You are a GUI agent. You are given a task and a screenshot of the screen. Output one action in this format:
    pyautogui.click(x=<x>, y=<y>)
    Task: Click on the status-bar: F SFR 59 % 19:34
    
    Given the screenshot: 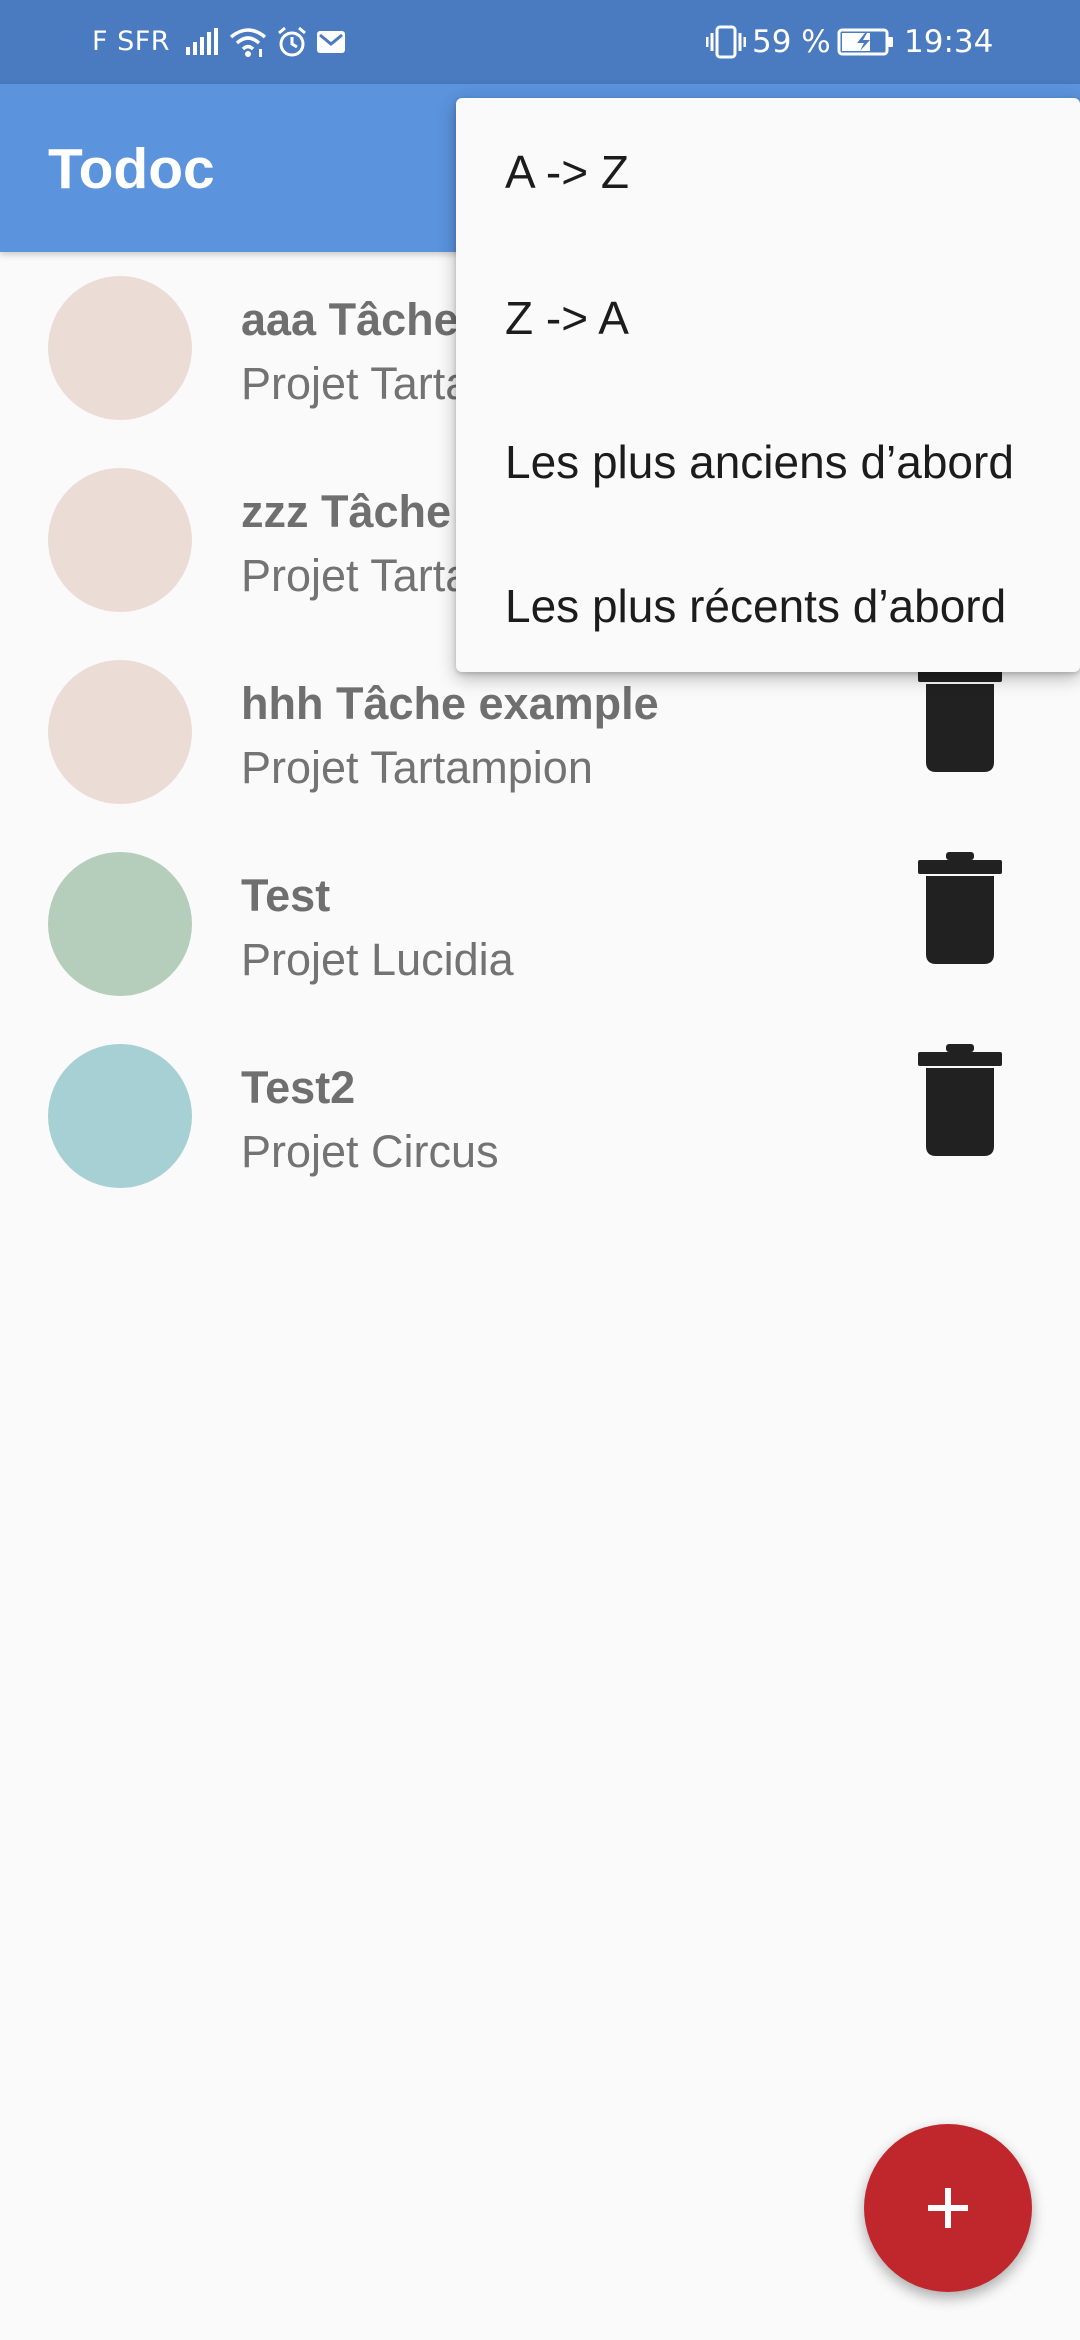 What is the action you would take?
    pyautogui.click(x=540, y=42)
    